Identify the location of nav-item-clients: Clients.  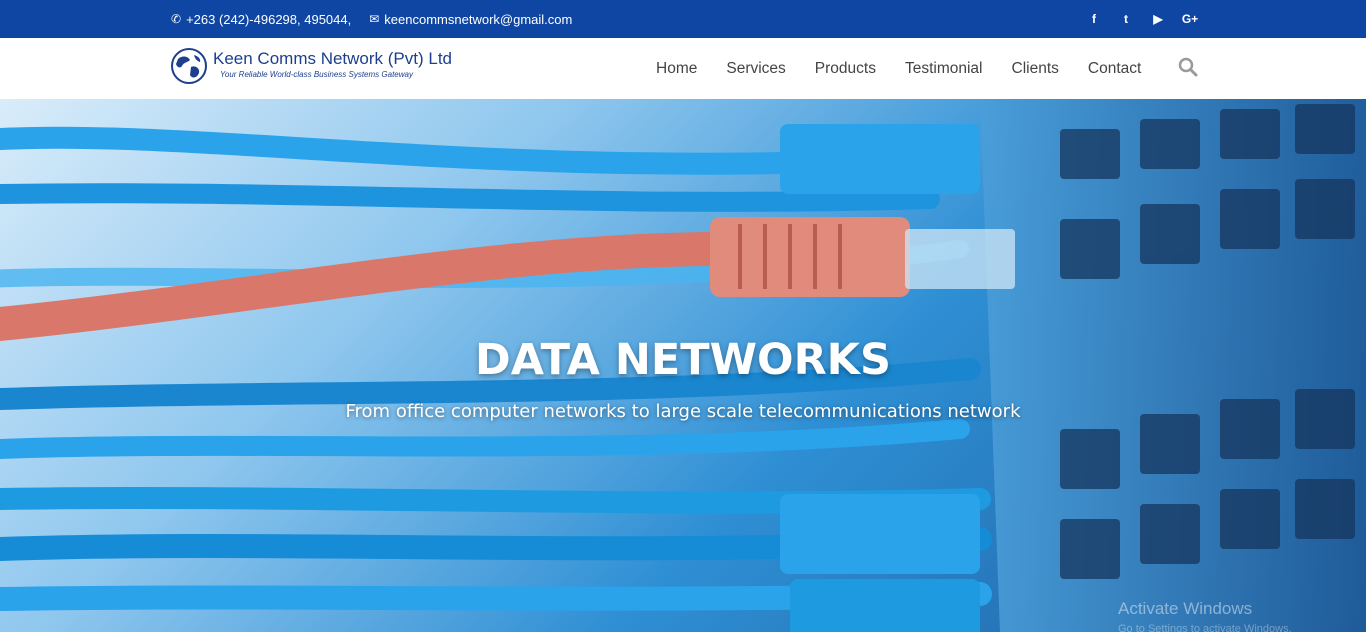
(1035, 69).